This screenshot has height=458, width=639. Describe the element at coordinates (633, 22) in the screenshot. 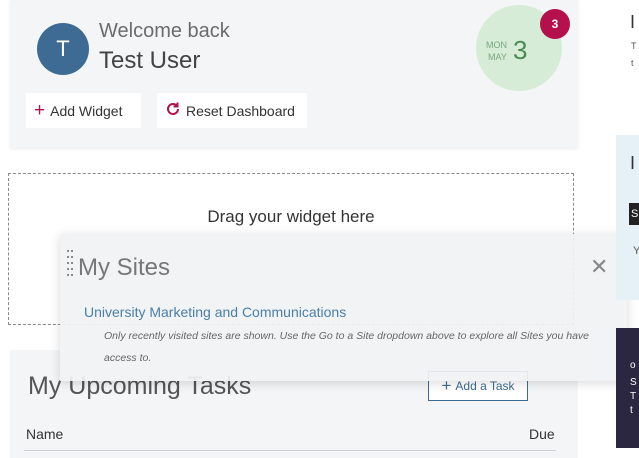

I see `right-panel-heading: I` at that location.